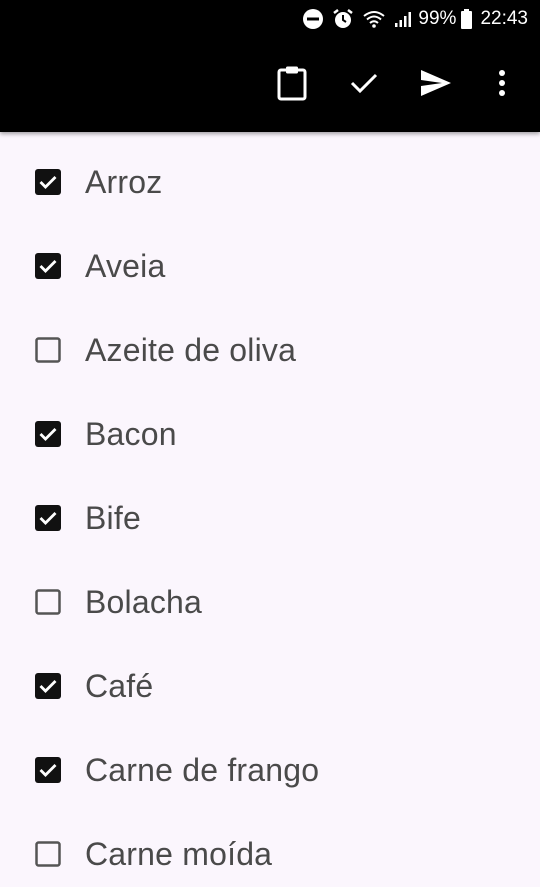  I want to click on alarm-icon, so click(343, 19).